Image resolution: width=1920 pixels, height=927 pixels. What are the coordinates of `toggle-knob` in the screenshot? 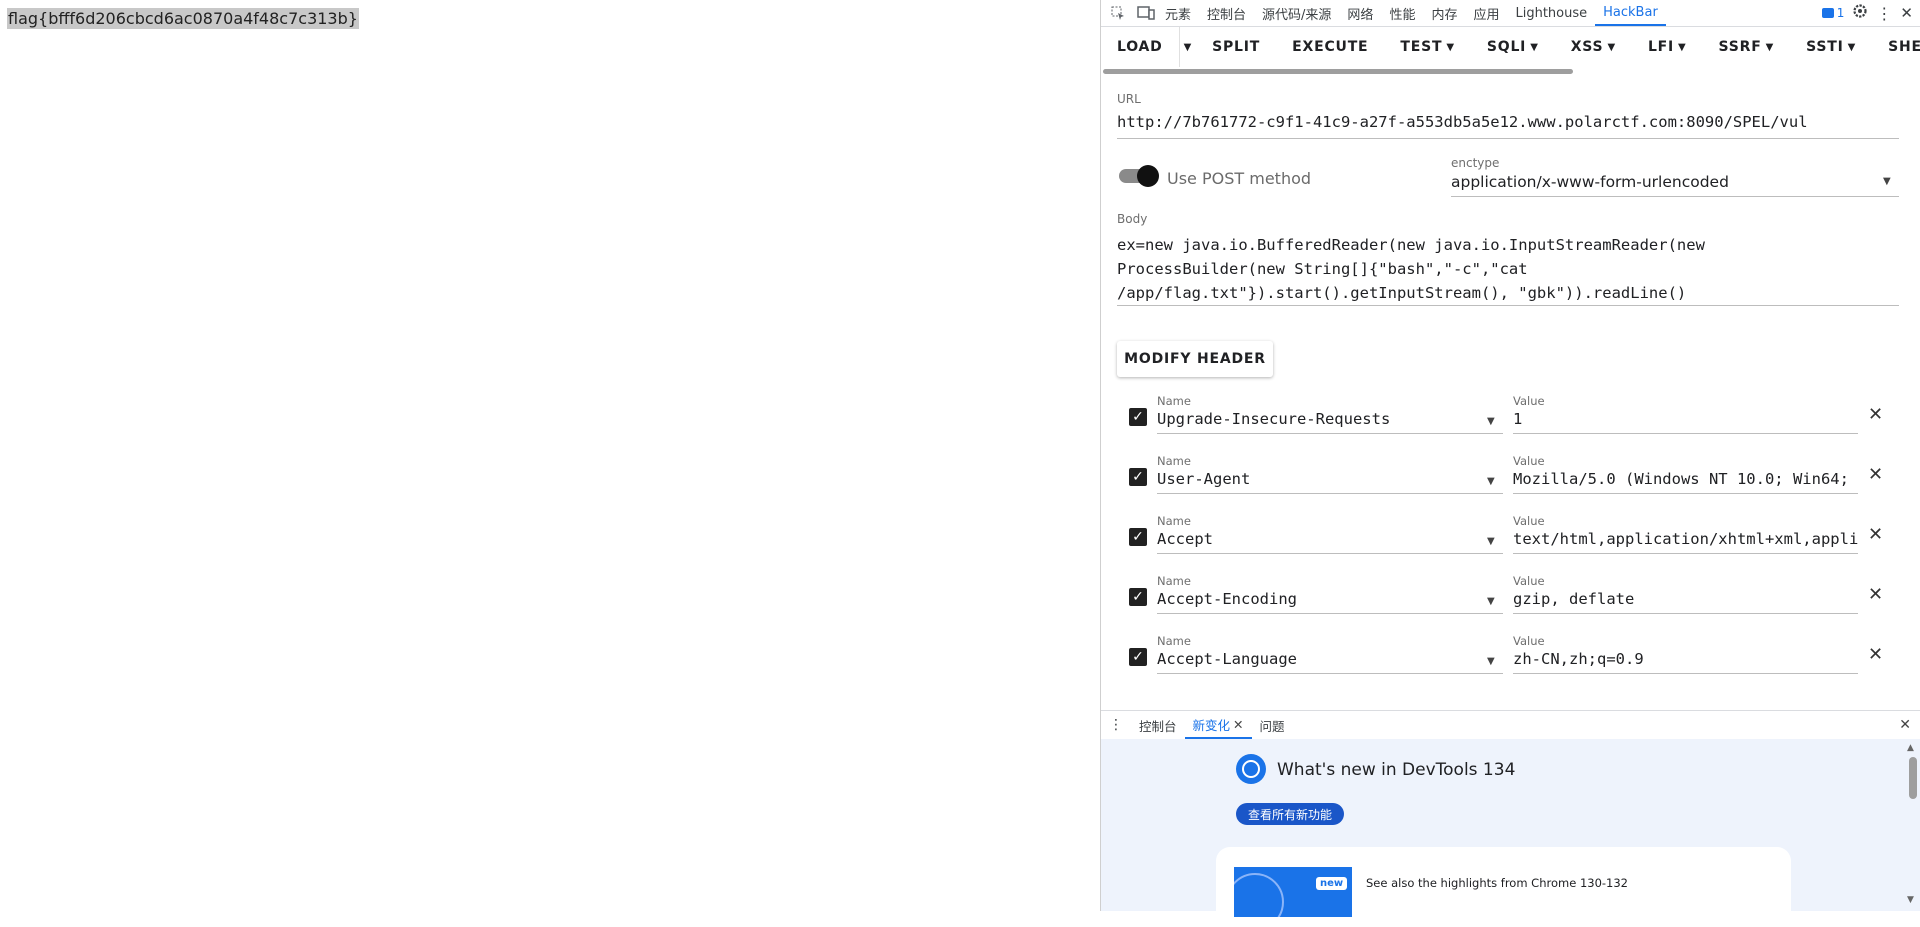 It's located at (1148, 176).